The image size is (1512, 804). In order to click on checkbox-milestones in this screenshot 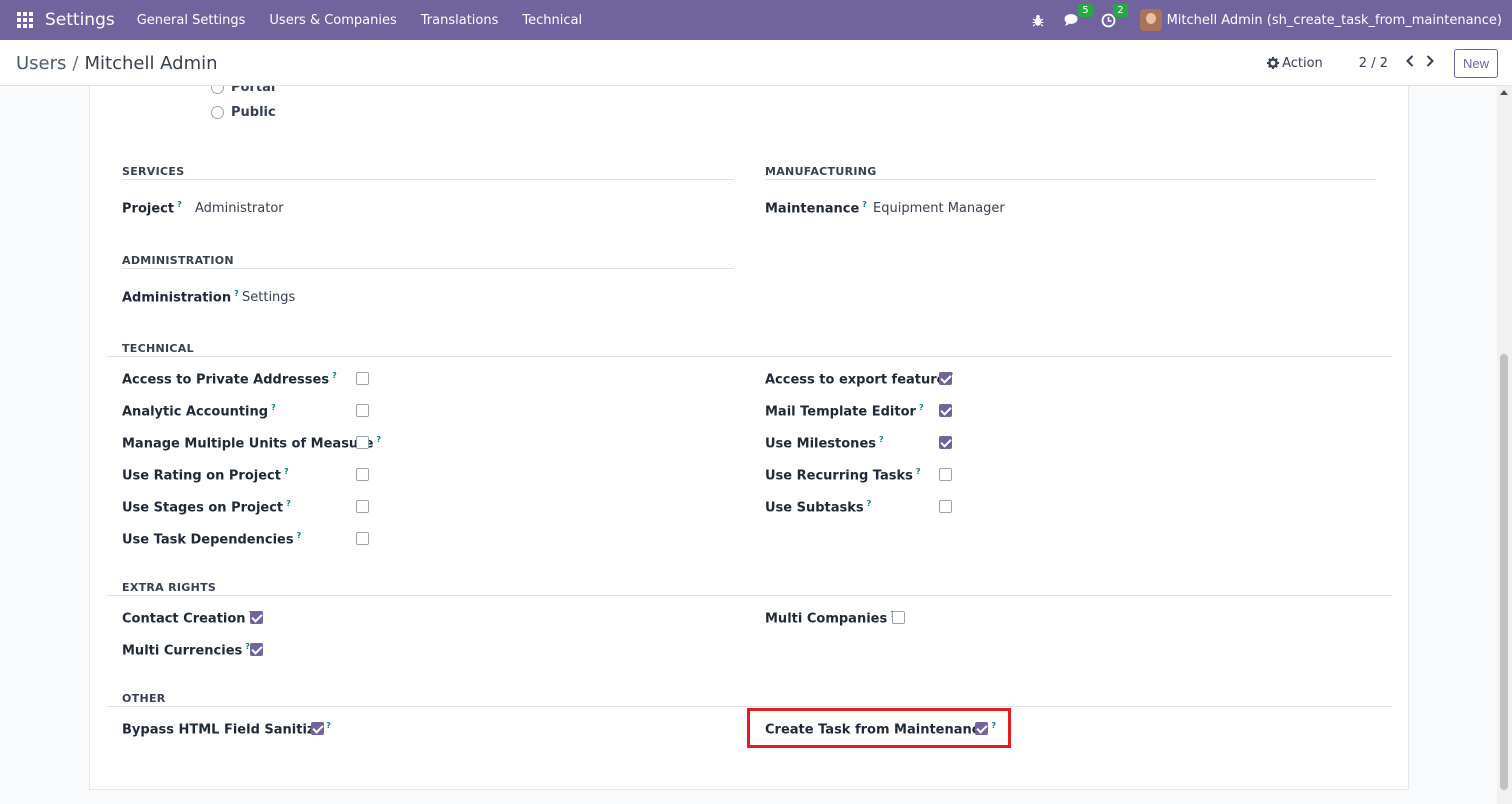, I will do `click(945, 442)`.